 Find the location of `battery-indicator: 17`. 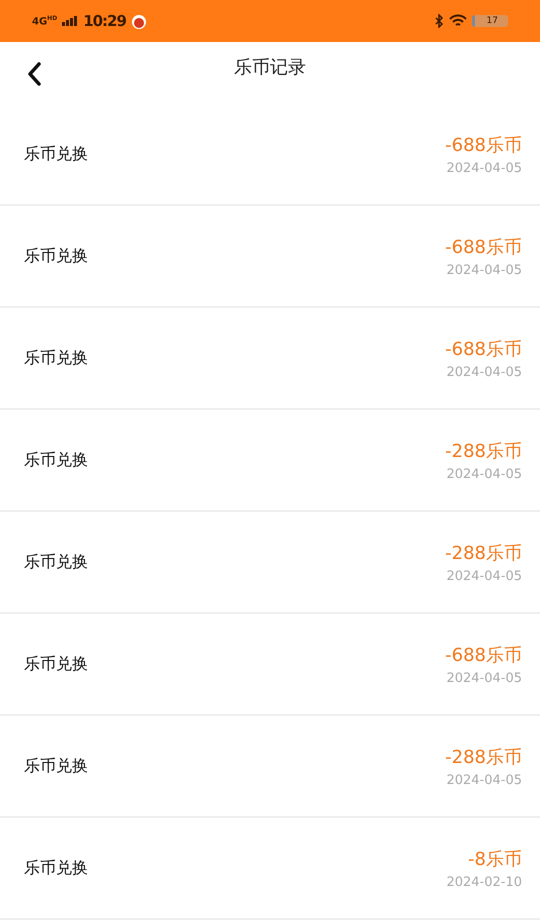

battery-indicator: 17 is located at coordinates (490, 21).